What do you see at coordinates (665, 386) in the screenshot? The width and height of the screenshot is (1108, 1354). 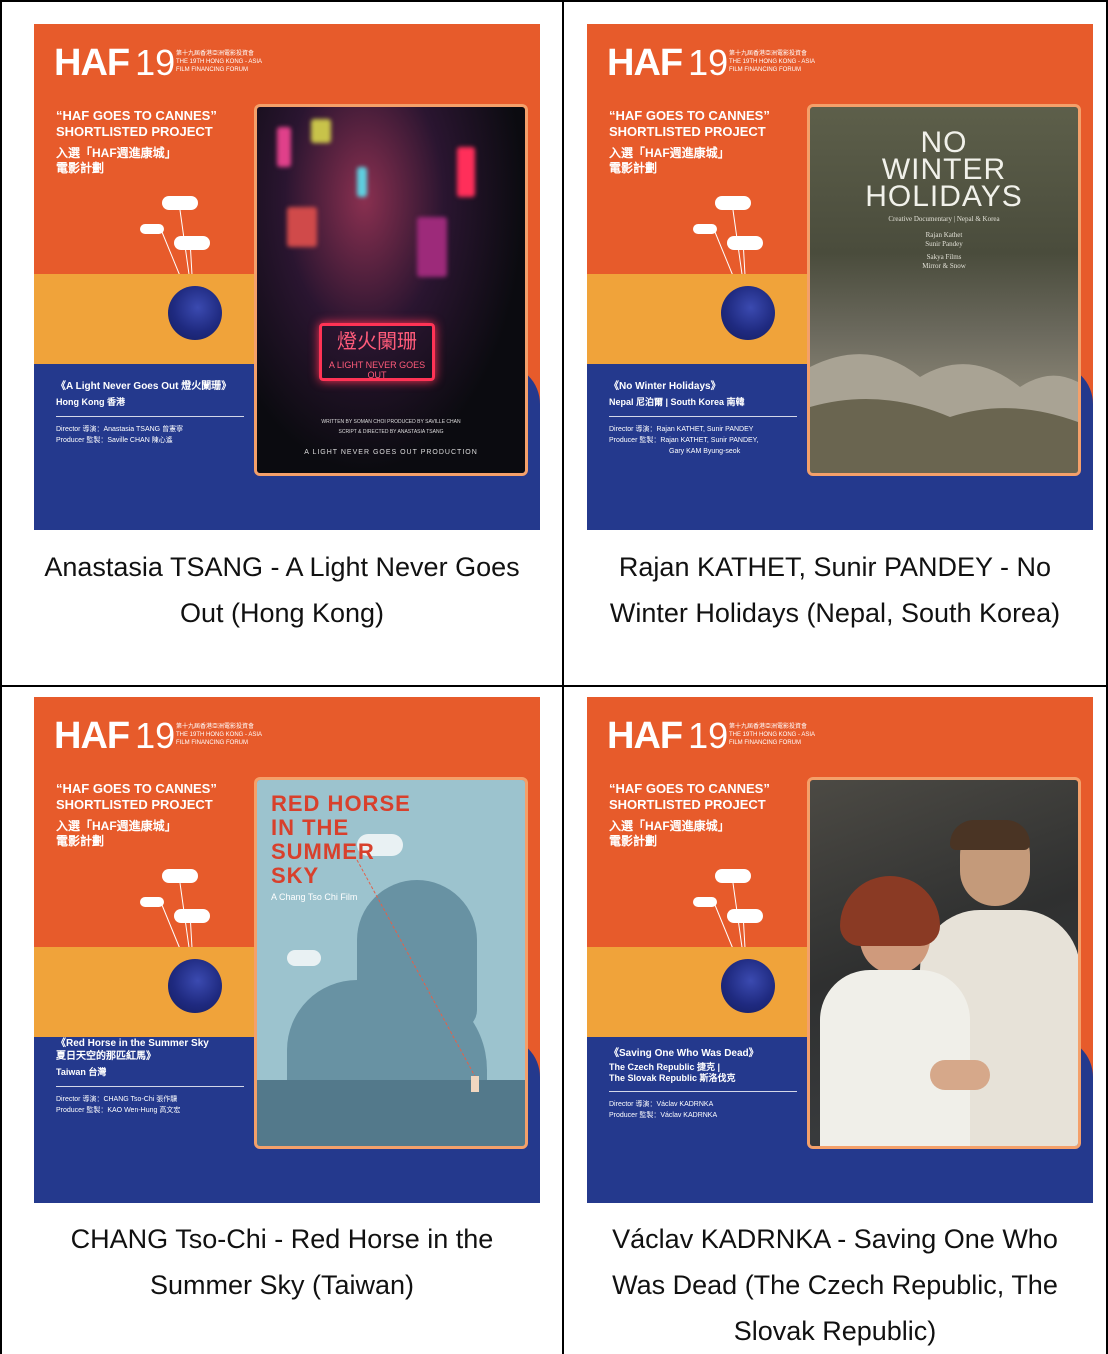 I see `film-title: 《No Winter Holidays》` at bounding box center [665, 386].